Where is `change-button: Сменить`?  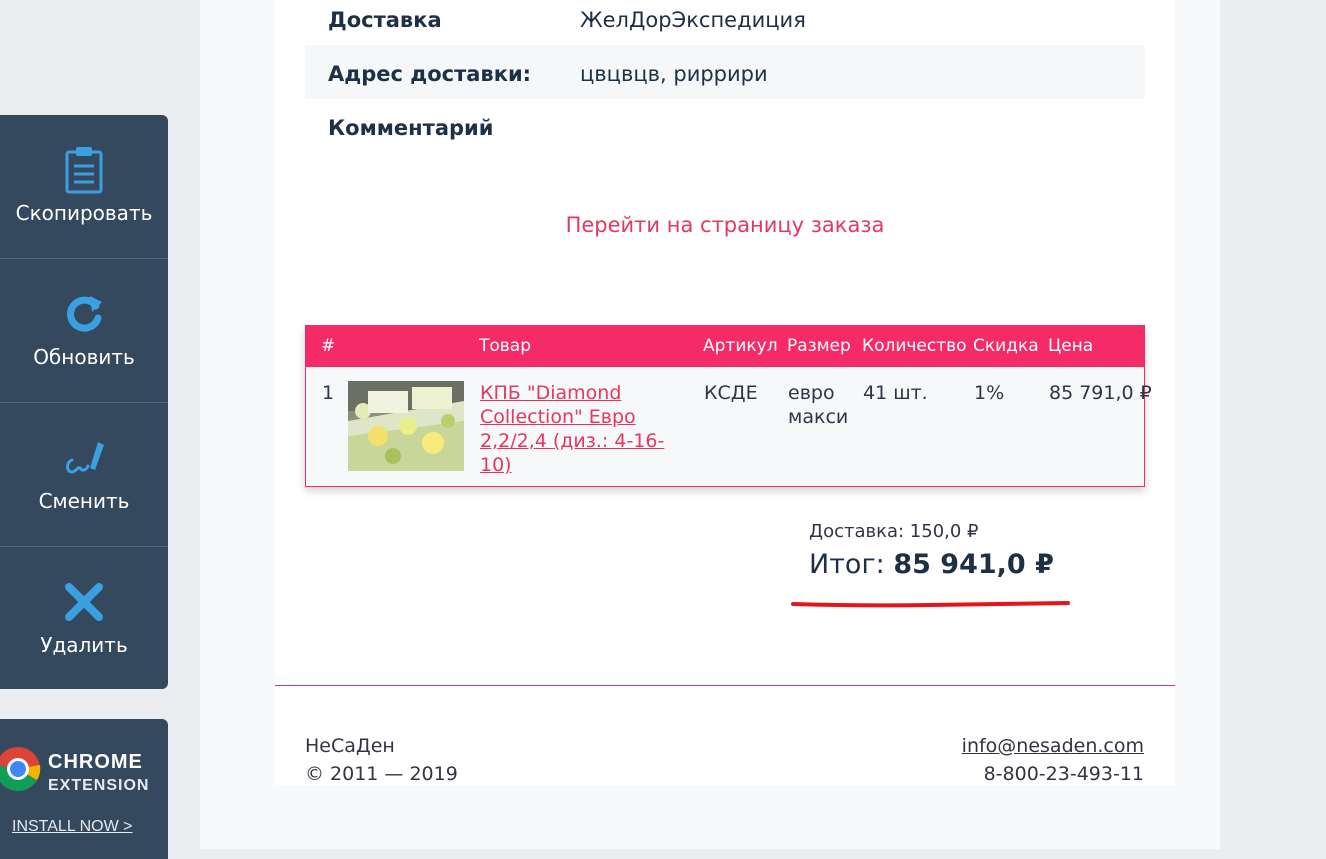
change-button: Сменить is located at coordinates (84, 474).